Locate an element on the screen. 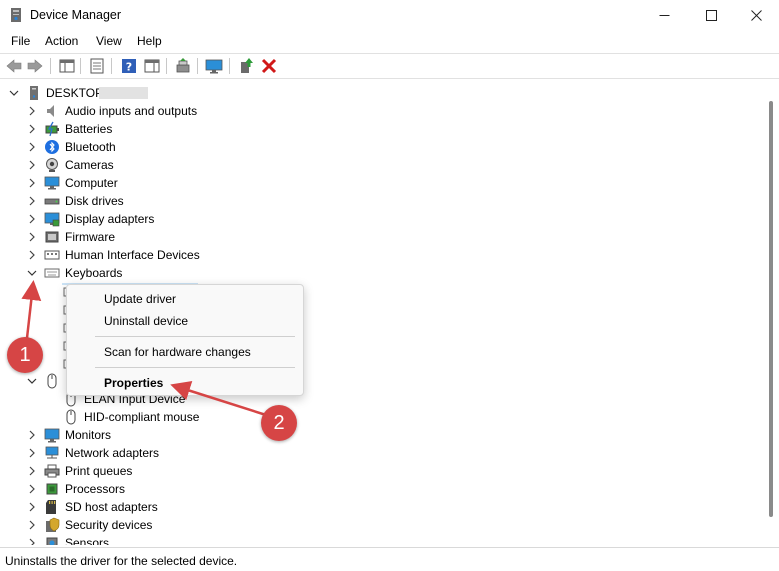  redacted-name is located at coordinates (123, 93).